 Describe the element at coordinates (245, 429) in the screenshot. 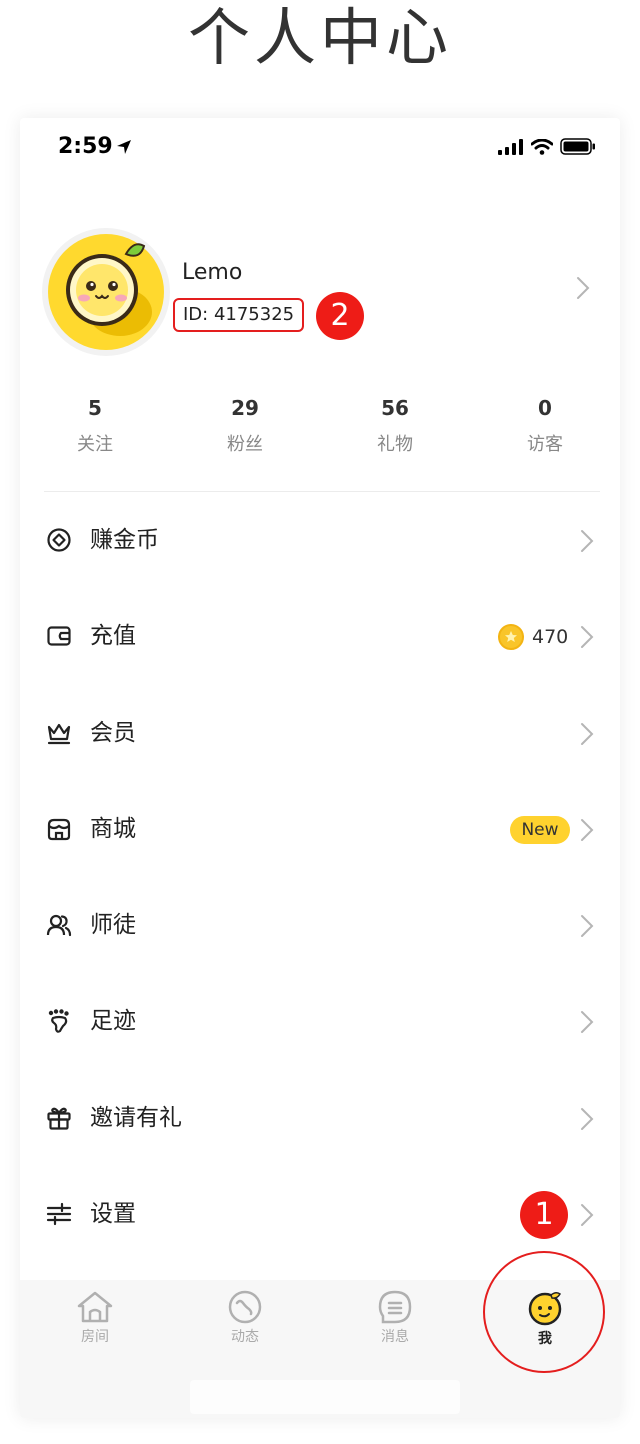

I see `stat-fans: 29 粉丝` at that location.